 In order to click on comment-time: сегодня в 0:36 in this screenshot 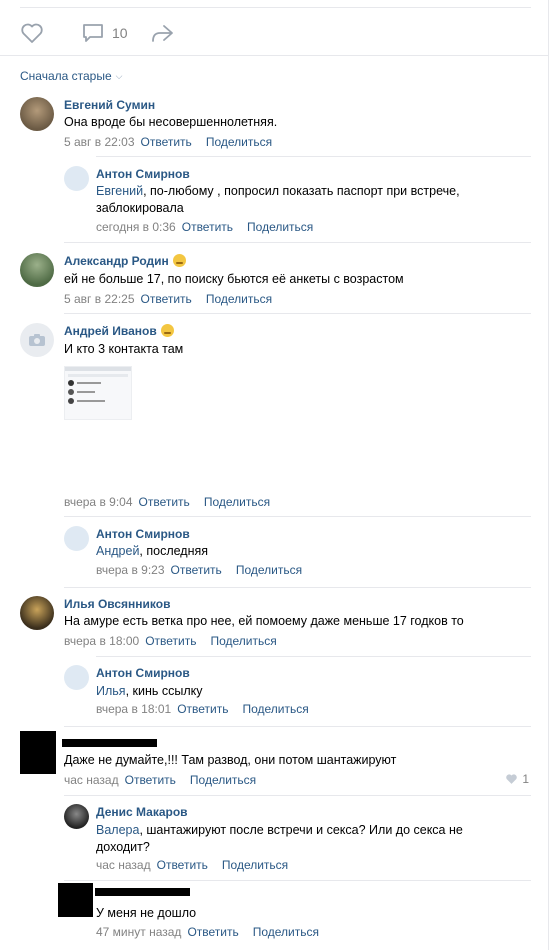, I will do `click(136, 227)`.